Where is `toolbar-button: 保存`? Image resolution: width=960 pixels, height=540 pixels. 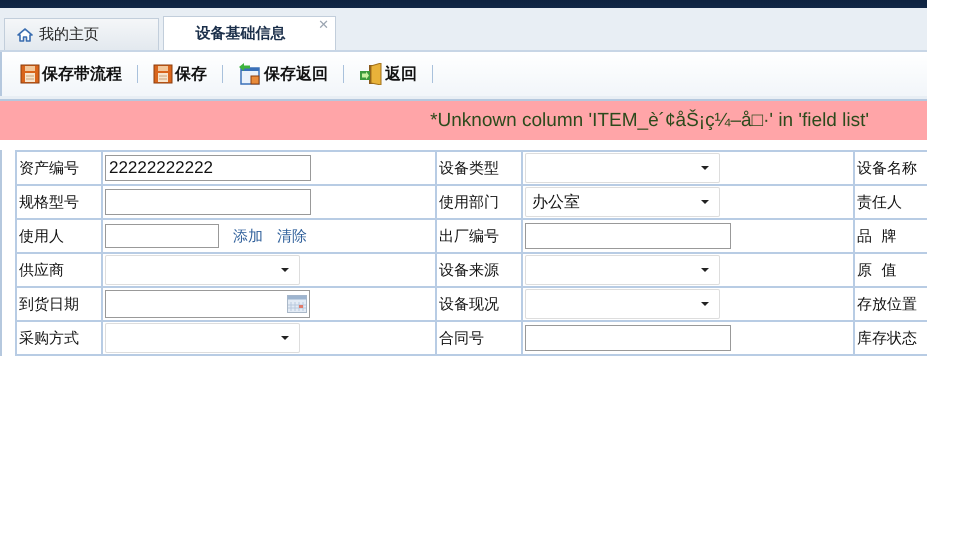 toolbar-button: 保存 is located at coordinates (180, 74).